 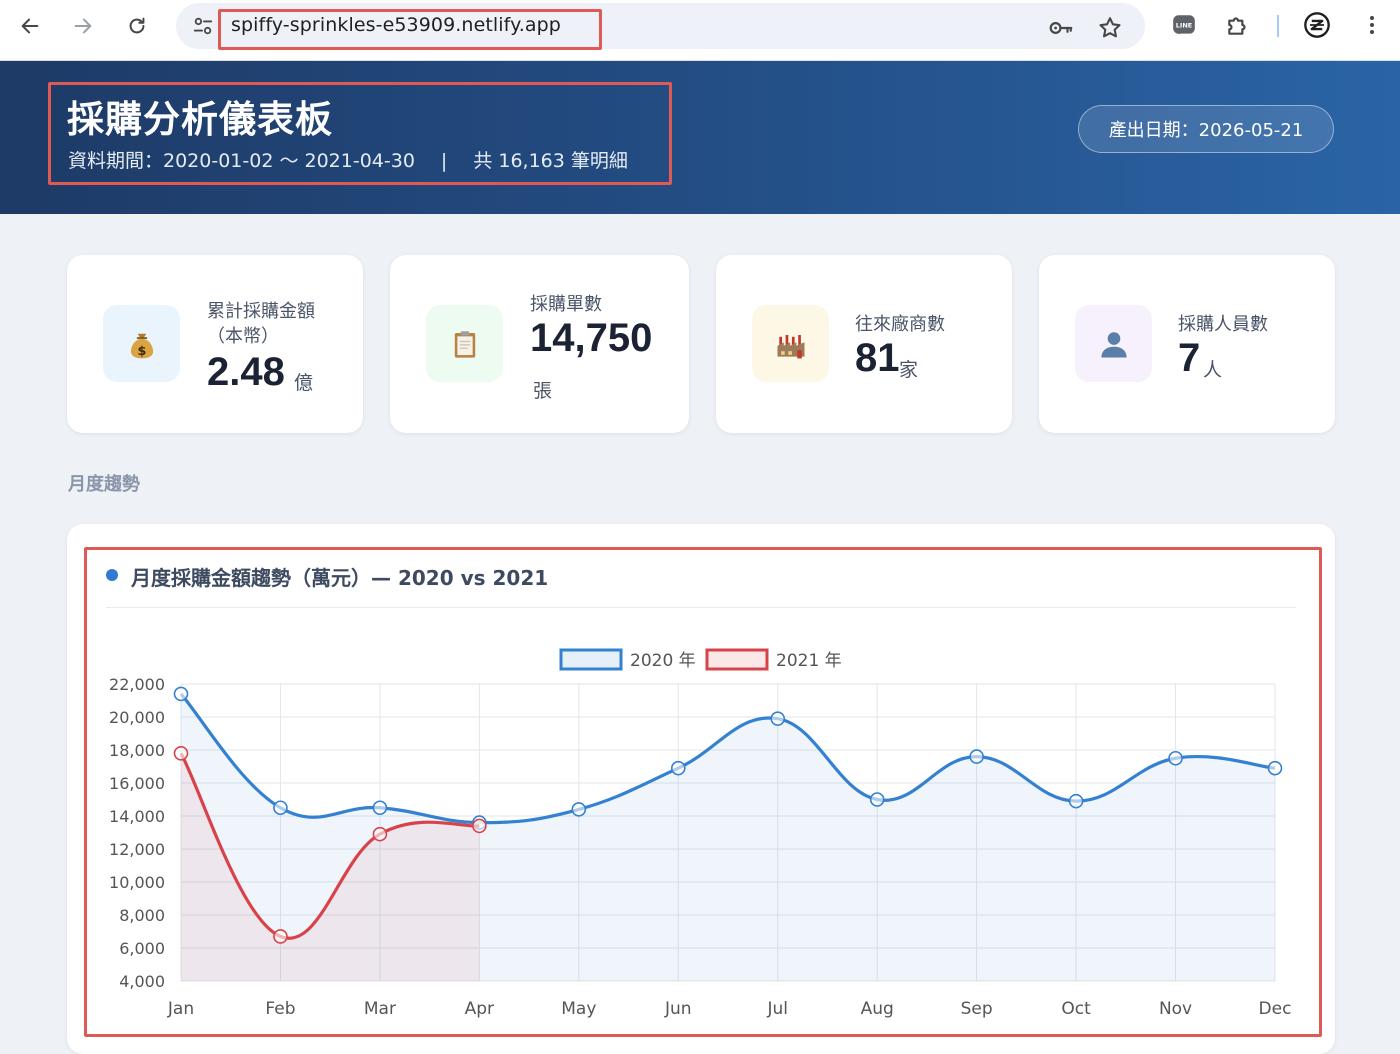 I want to click on forward-arrow-icon, so click(x=83, y=26).